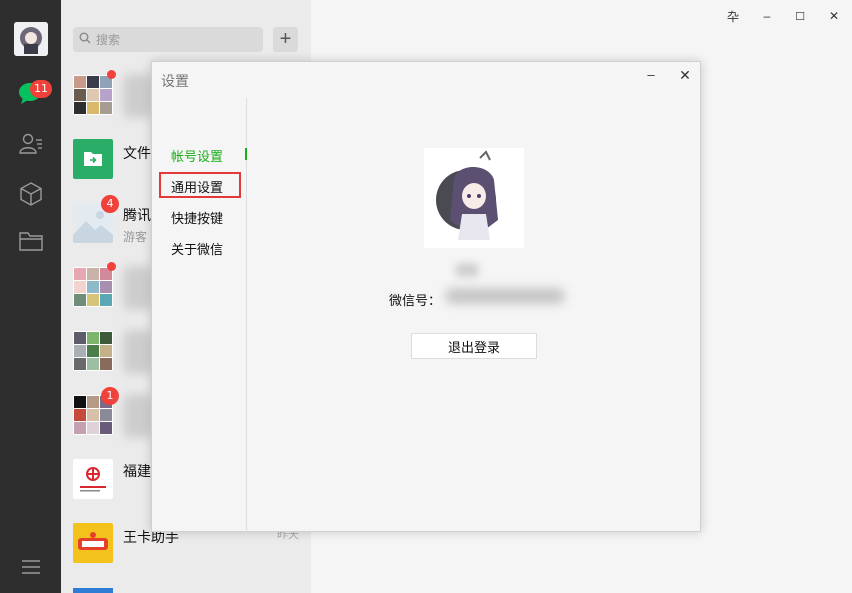  I want to click on pin-icon: 卆, so click(733, 16).